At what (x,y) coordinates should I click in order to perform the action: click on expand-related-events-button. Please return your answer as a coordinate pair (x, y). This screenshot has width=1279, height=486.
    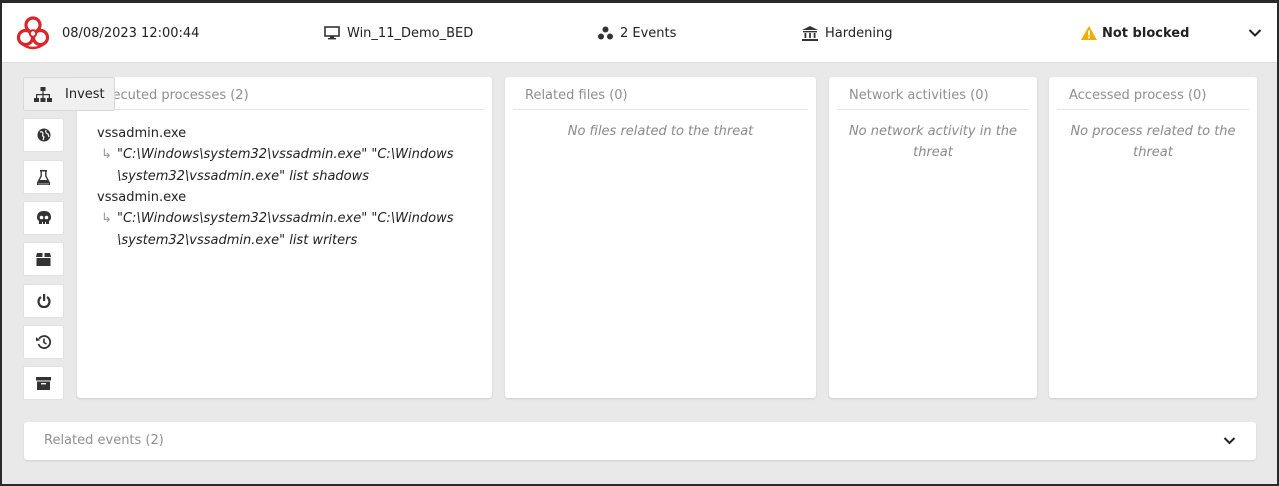
    Looking at the image, I should click on (1229, 442).